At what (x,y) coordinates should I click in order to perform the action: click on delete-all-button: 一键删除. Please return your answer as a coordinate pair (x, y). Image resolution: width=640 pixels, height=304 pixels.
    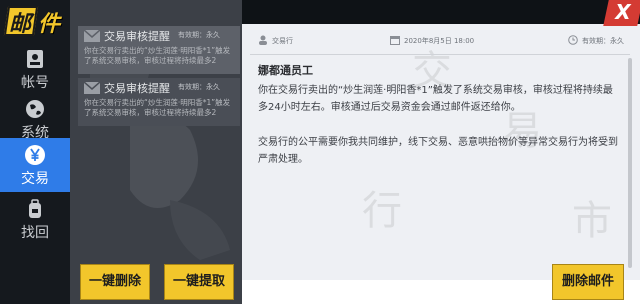
    Looking at the image, I should click on (115, 282).